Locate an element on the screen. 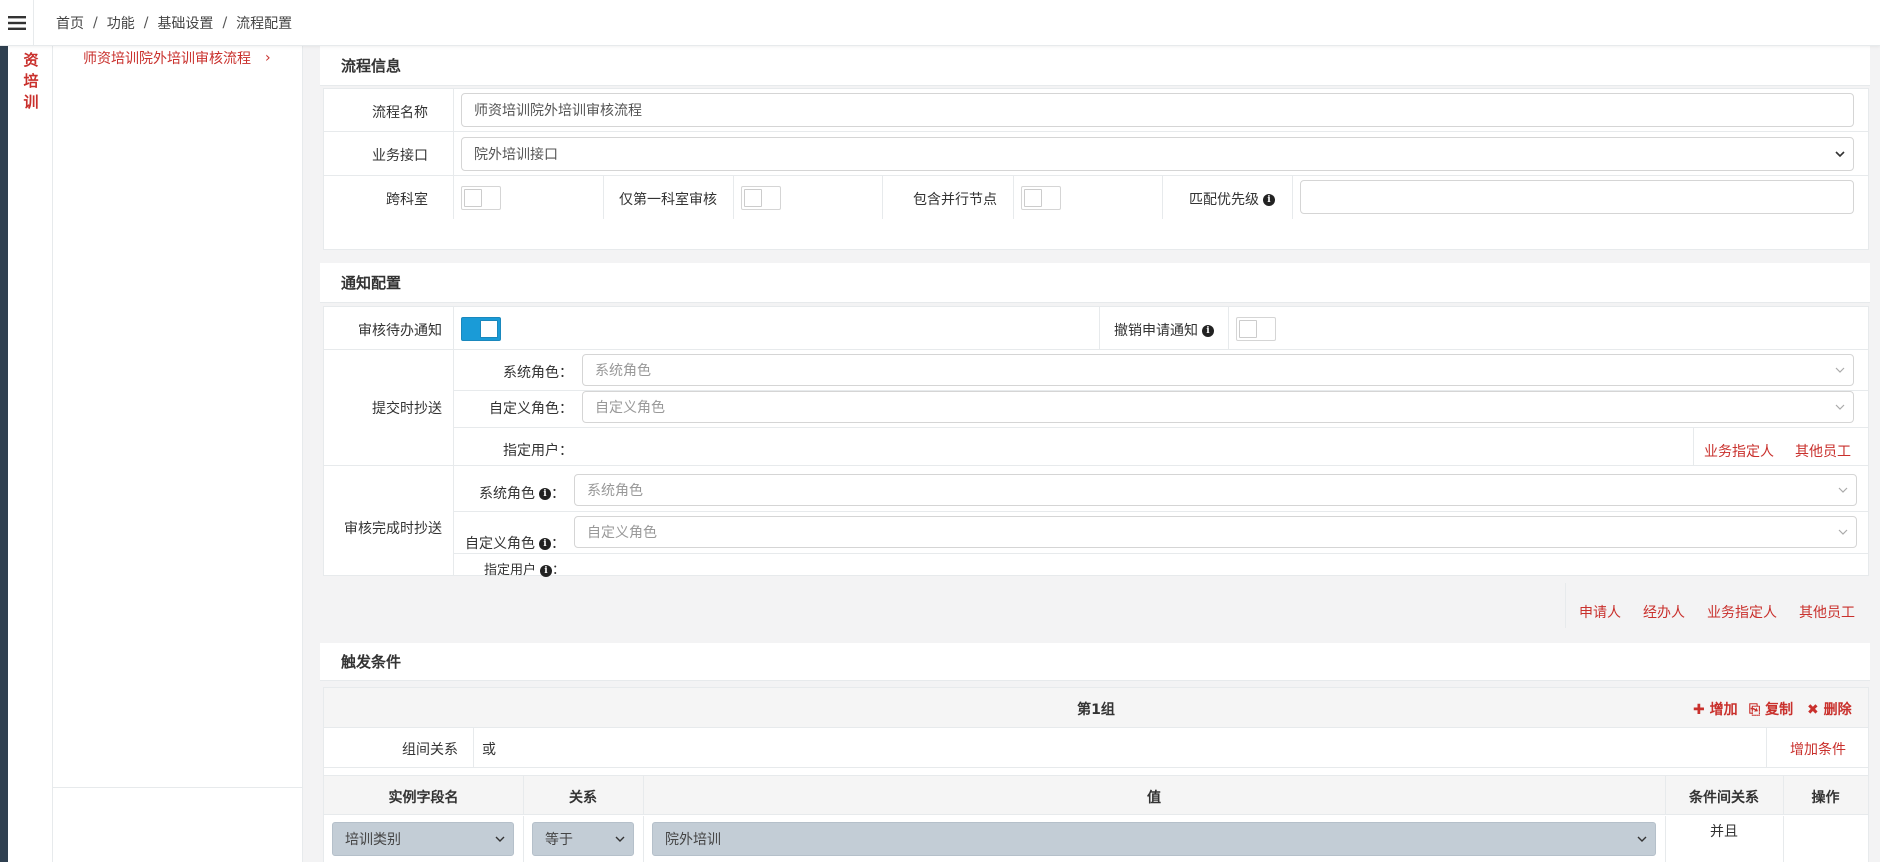  col-relation: 关系 is located at coordinates (583, 798).